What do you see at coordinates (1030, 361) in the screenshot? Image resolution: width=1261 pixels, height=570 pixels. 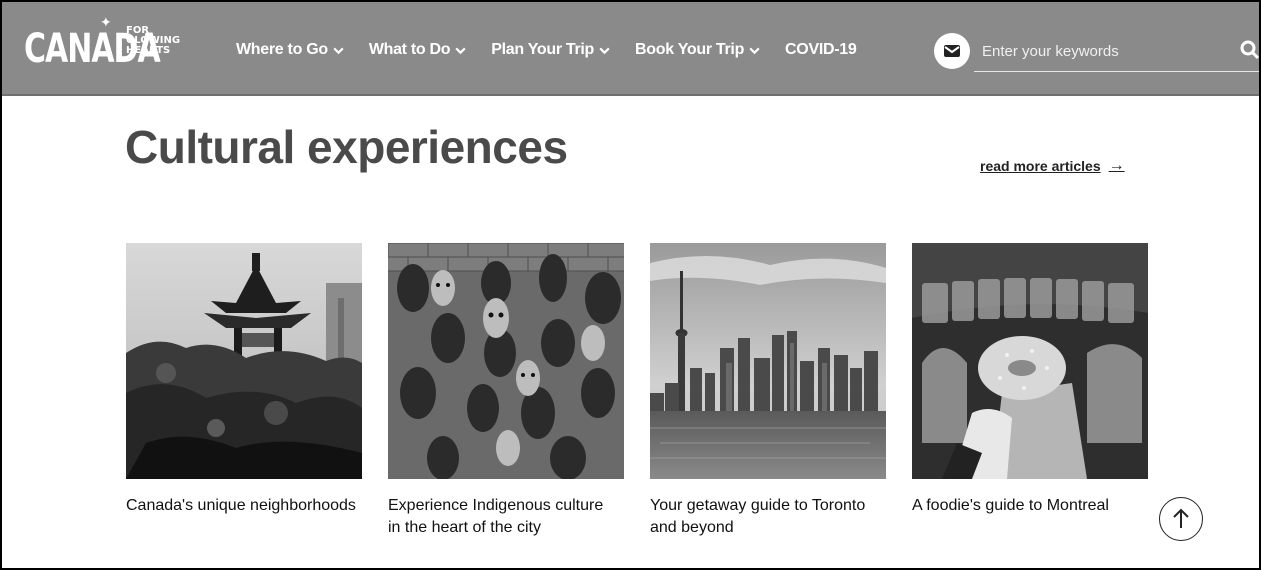 I see `card-image-bagel` at bounding box center [1030, 361].